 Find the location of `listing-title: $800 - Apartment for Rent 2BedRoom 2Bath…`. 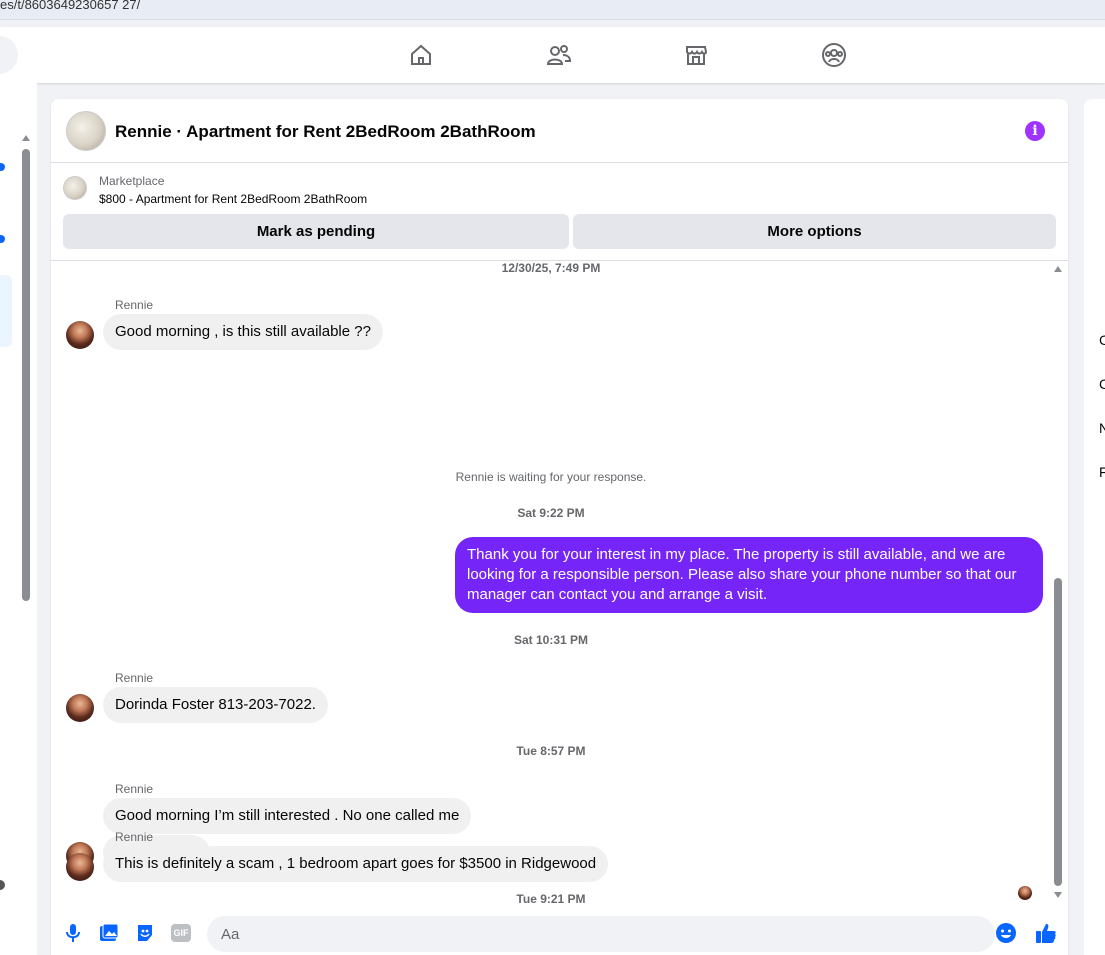

listing-title: $800 - Apartment for Rent 2BedRoom 2Bath… is located at coordinates (233, 199).